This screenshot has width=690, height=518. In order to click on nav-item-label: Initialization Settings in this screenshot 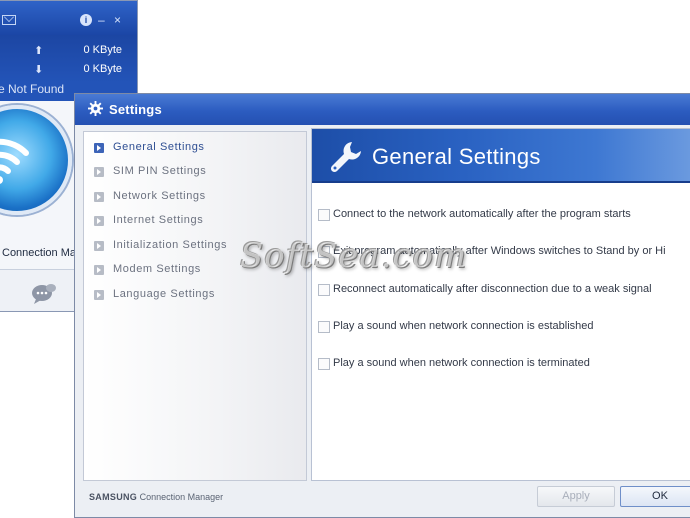, I will do `click(170, 245)`.